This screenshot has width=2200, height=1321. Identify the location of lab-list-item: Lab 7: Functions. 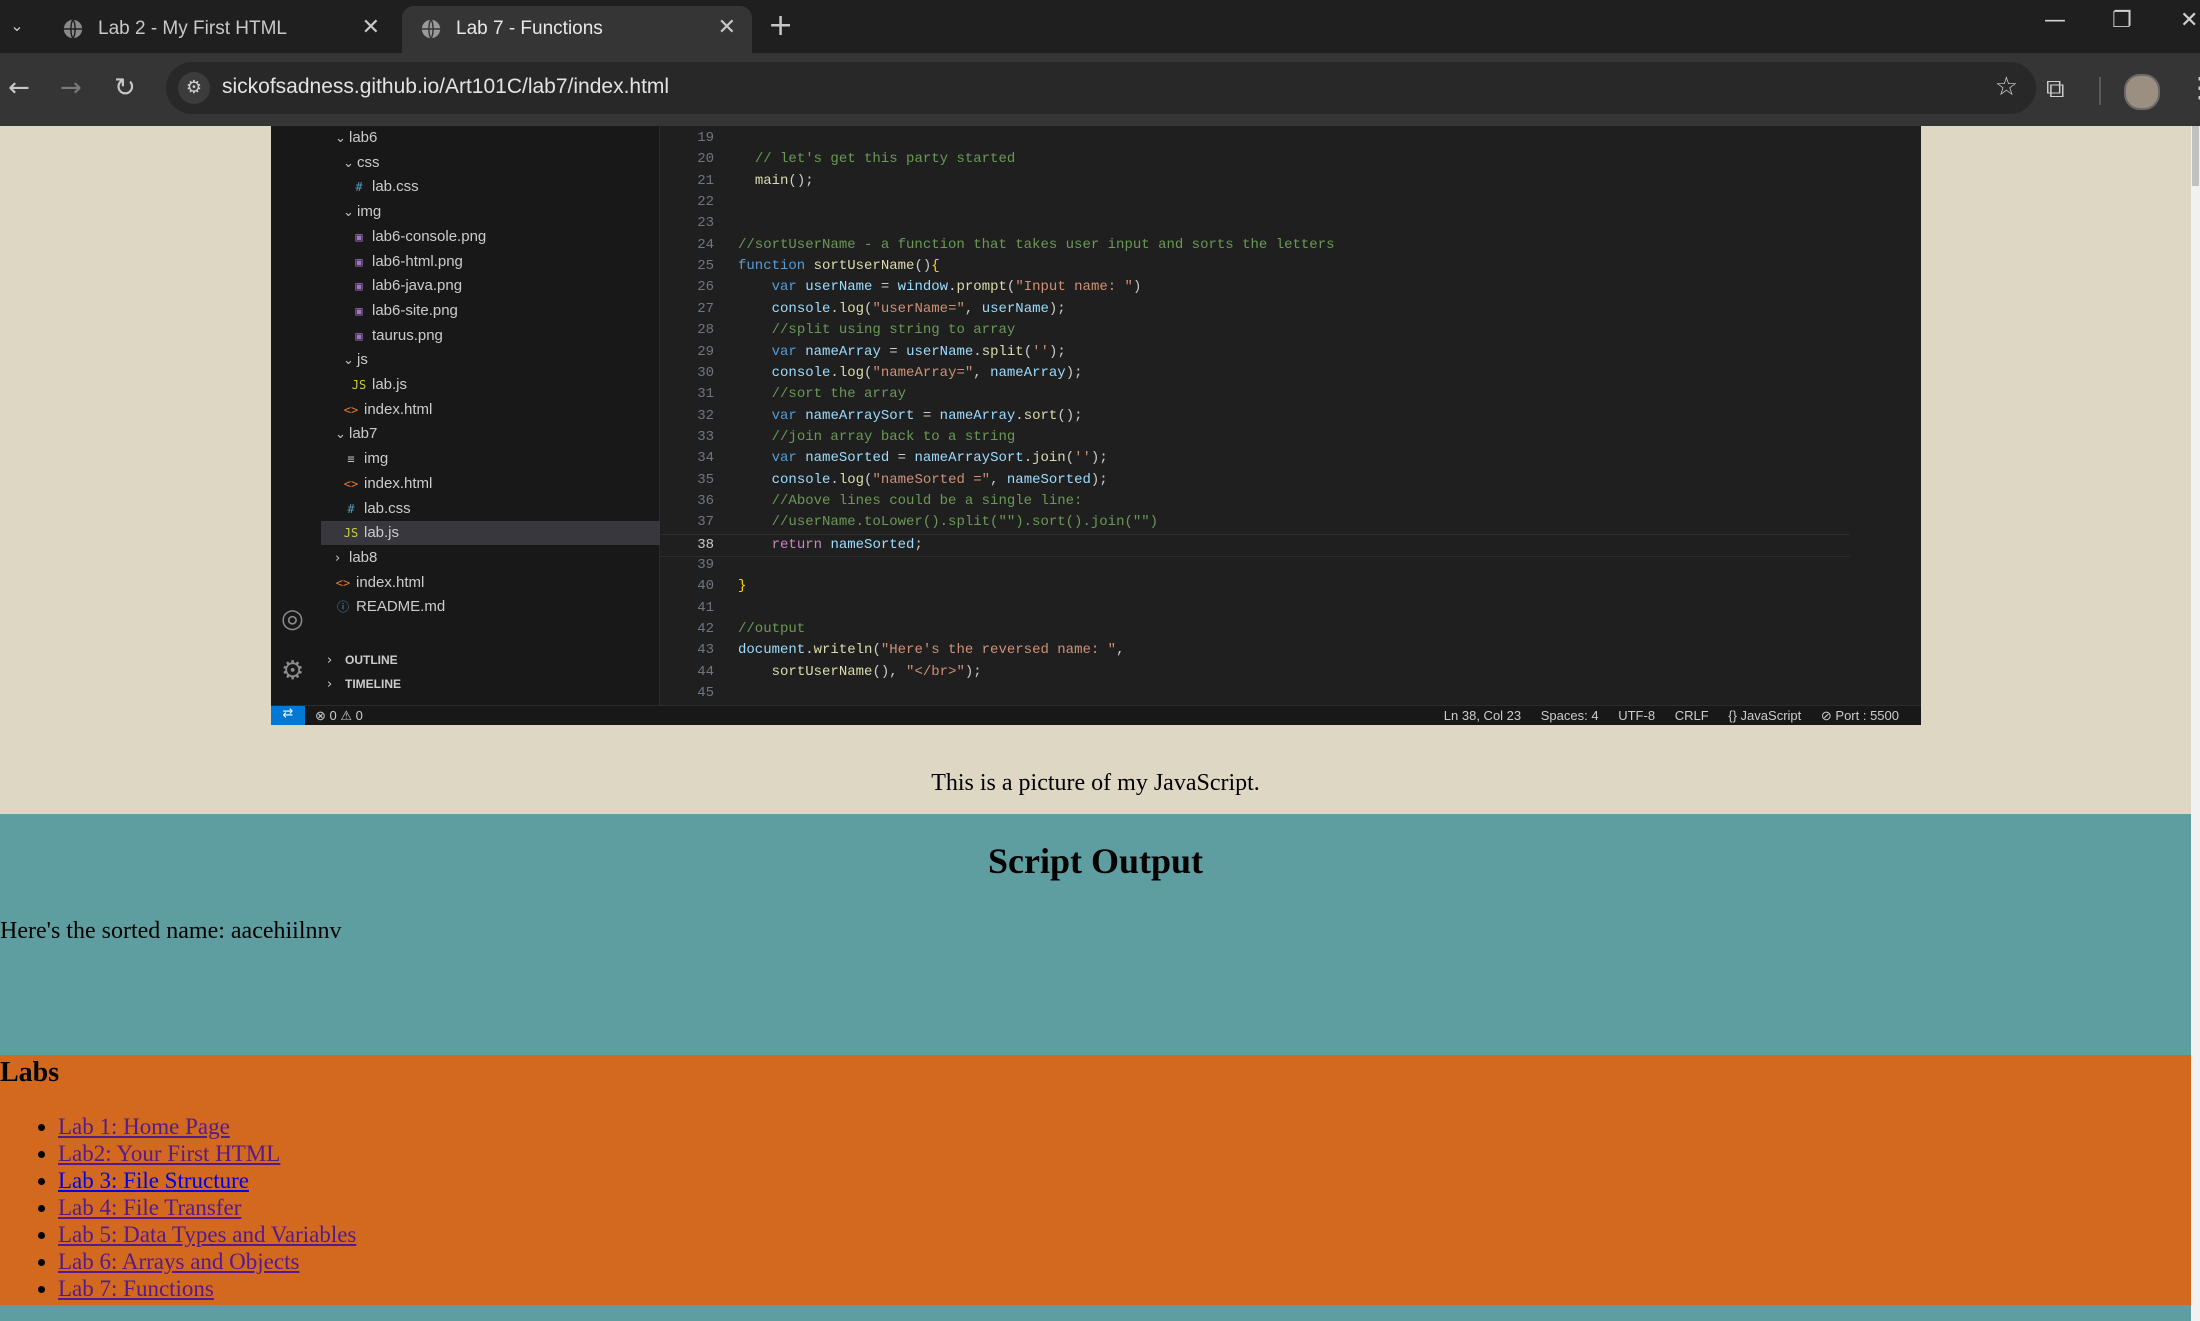
(207, 1288).